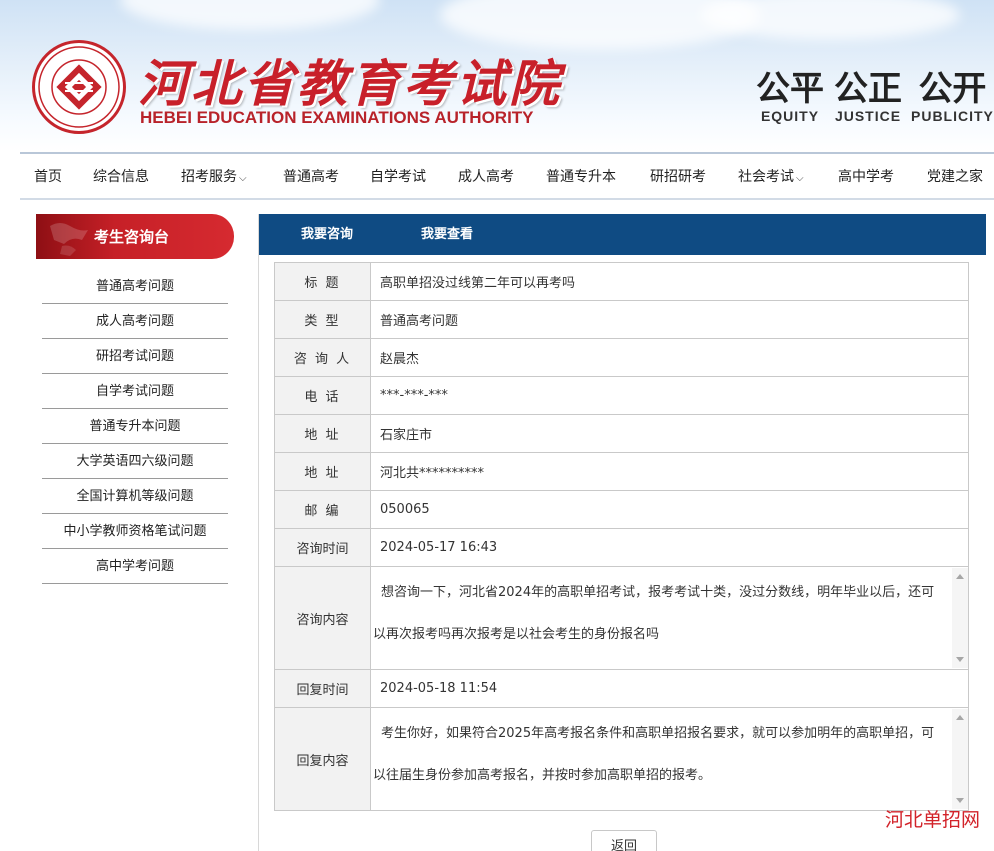 This screenshot has width=994, height=851. I want to click on sidebar-item-postgrad: 研招考试问题, so click(135, 356).